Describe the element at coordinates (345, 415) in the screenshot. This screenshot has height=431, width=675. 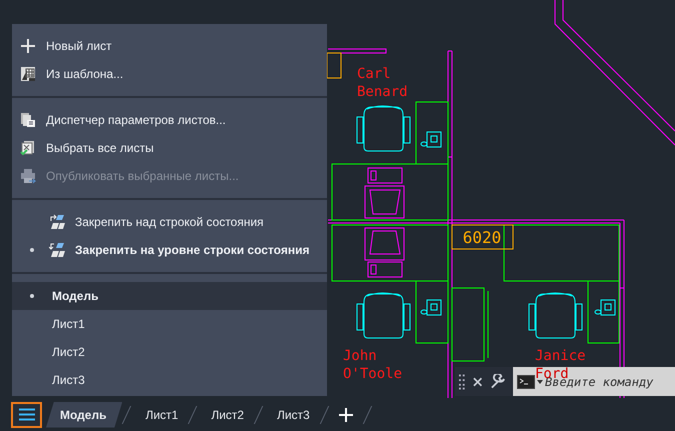
I see `add-tab-icon` at that location.